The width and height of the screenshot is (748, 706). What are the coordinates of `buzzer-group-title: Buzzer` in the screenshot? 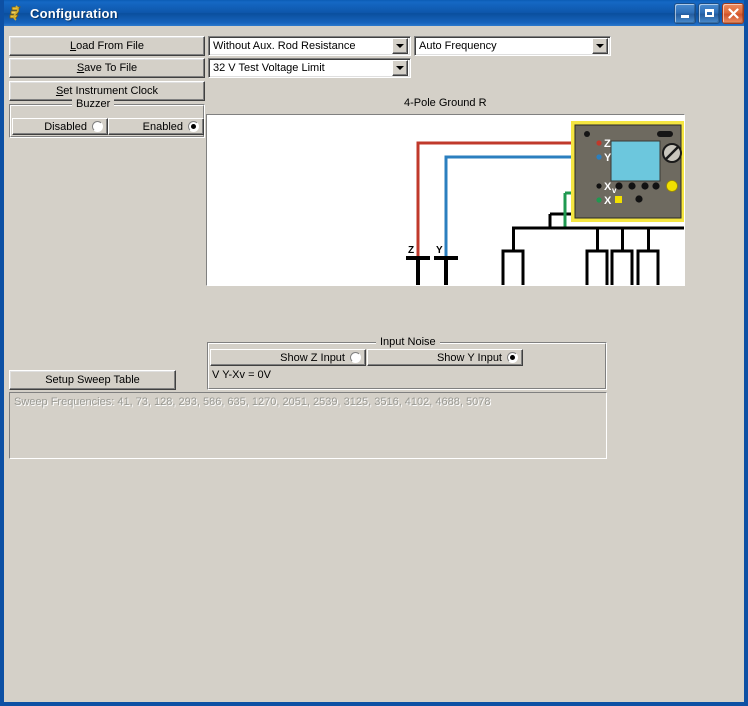 It's located at (93, 104).